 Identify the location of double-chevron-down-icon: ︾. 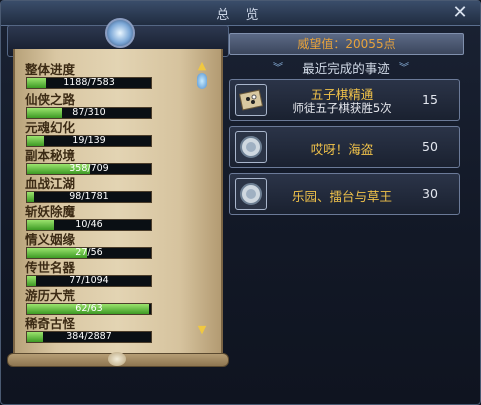
(404, 68).